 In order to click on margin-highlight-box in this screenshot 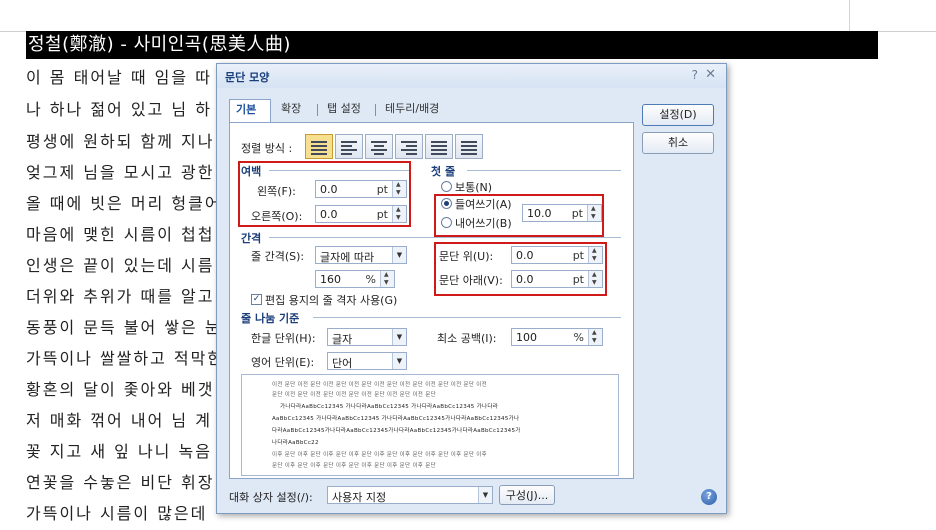, I will do `click(324, 194)`.